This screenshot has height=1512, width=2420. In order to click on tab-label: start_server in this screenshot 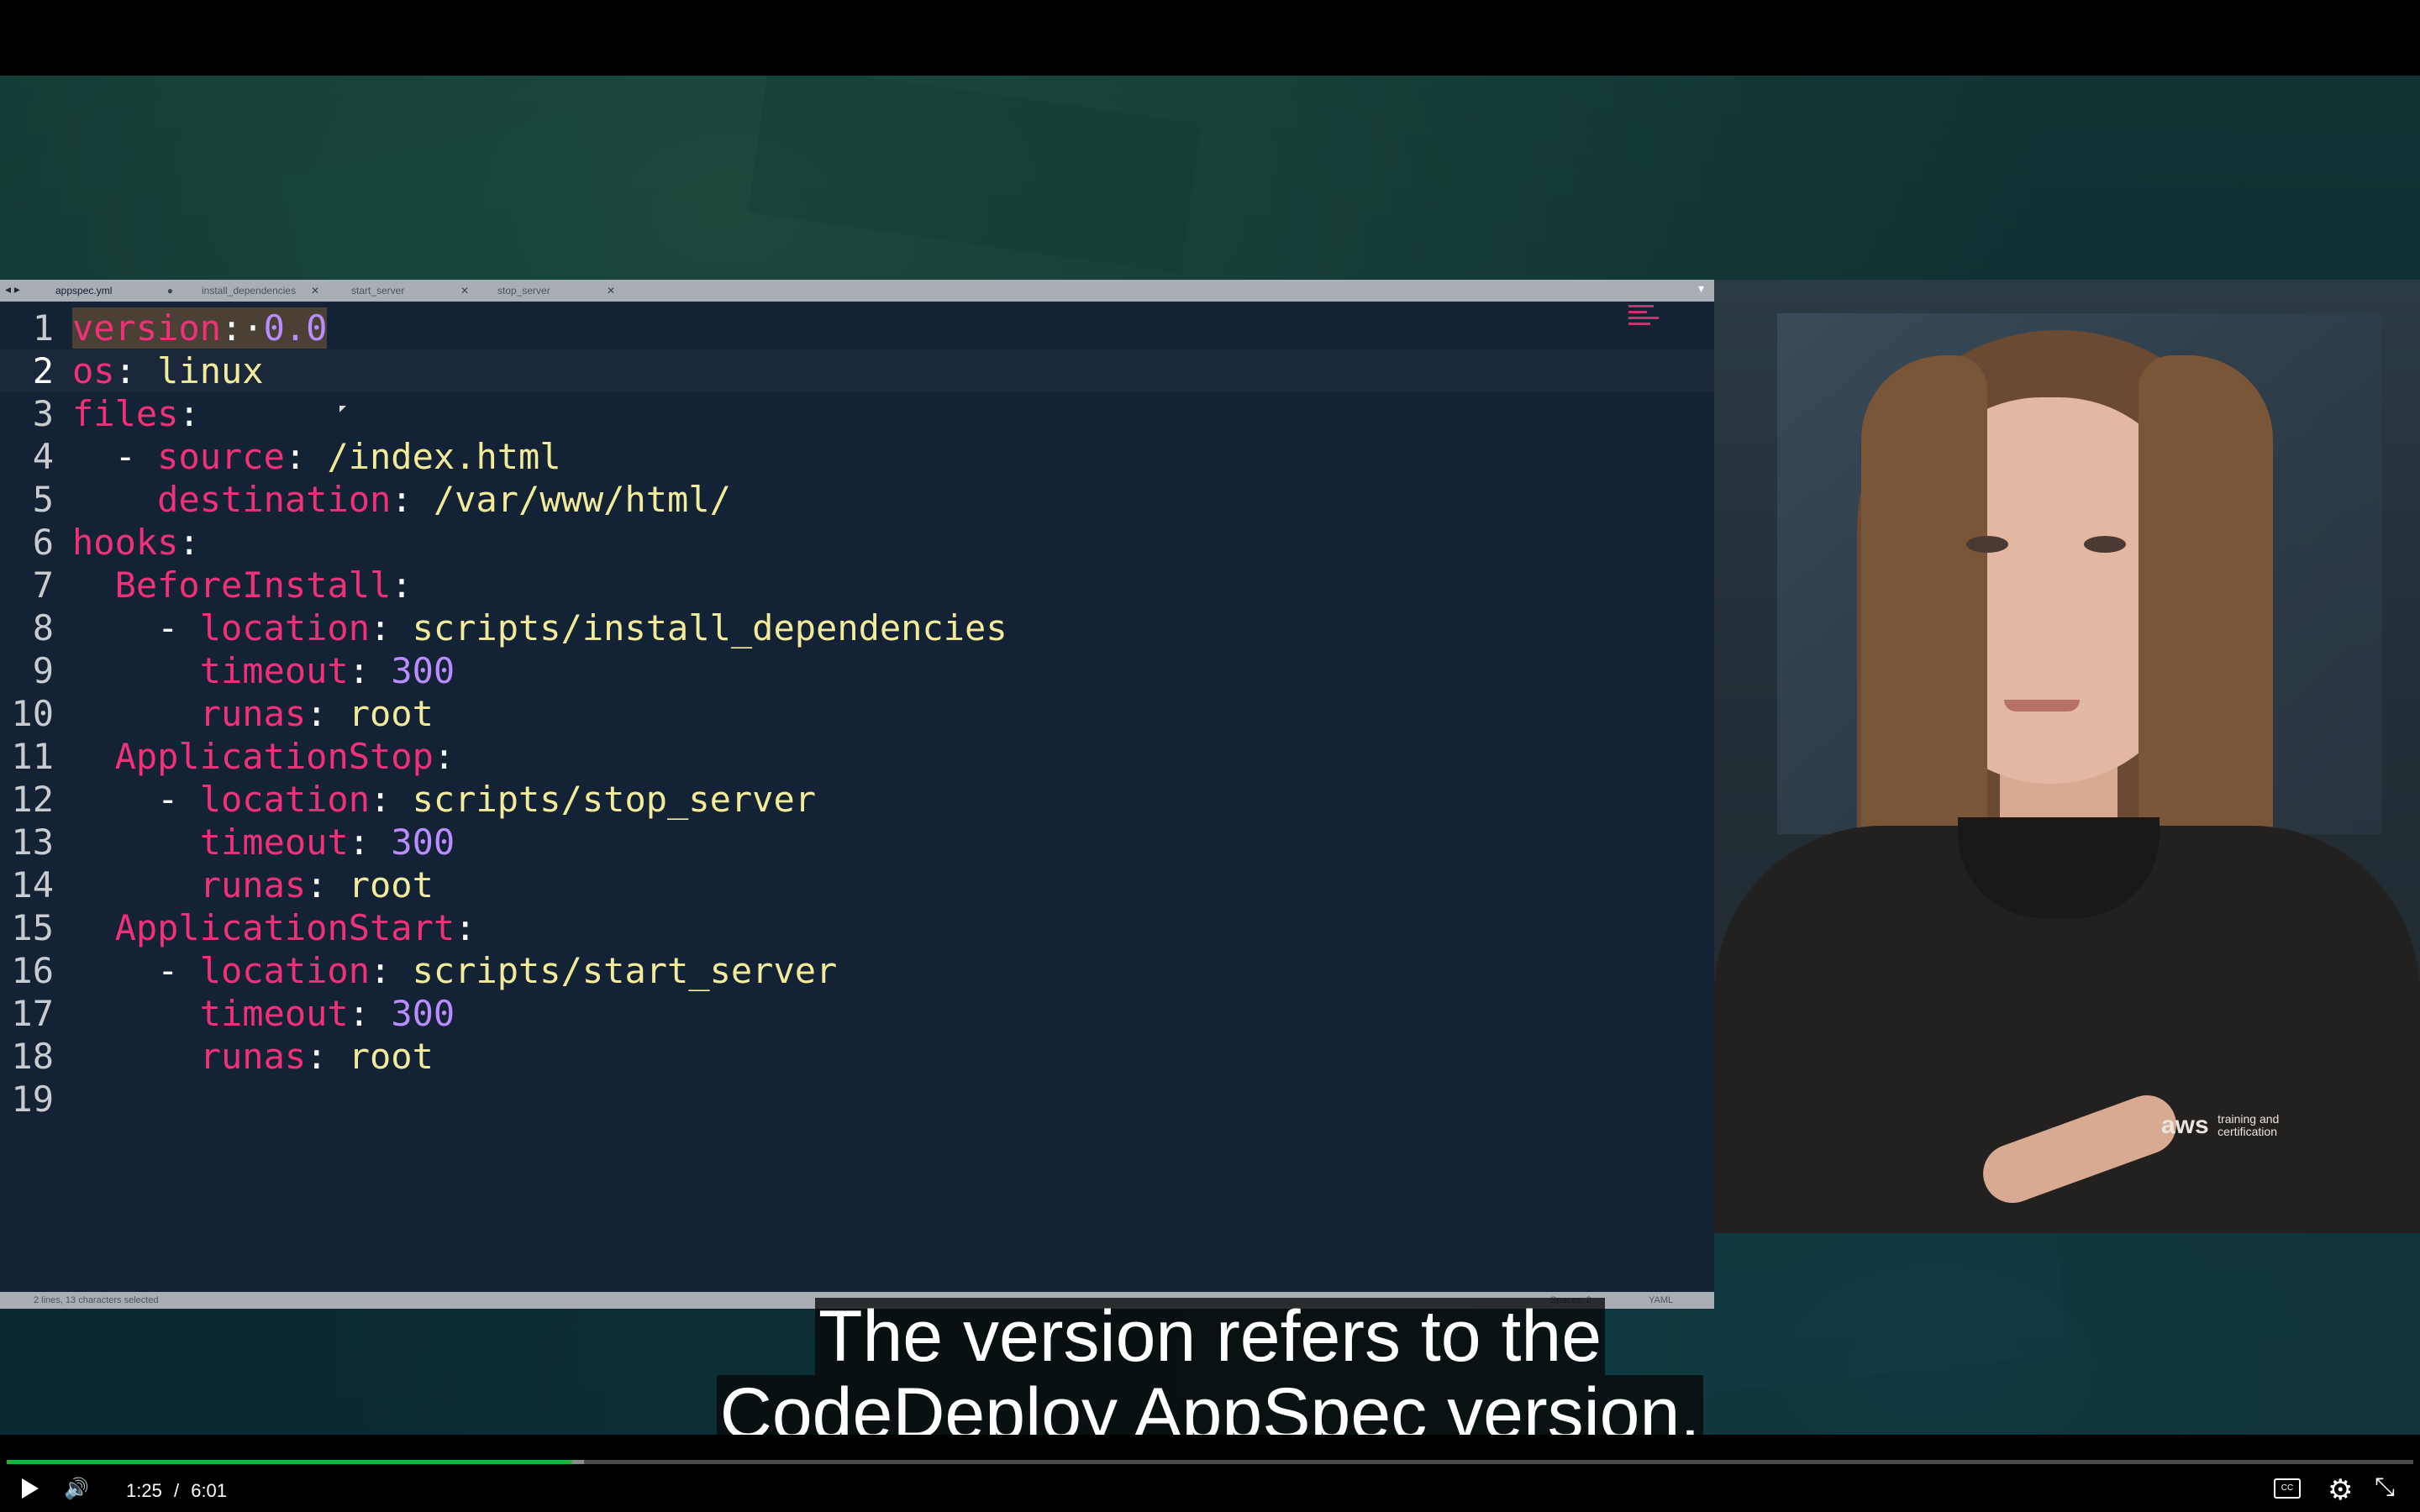, I will do `click(378, 291)`.